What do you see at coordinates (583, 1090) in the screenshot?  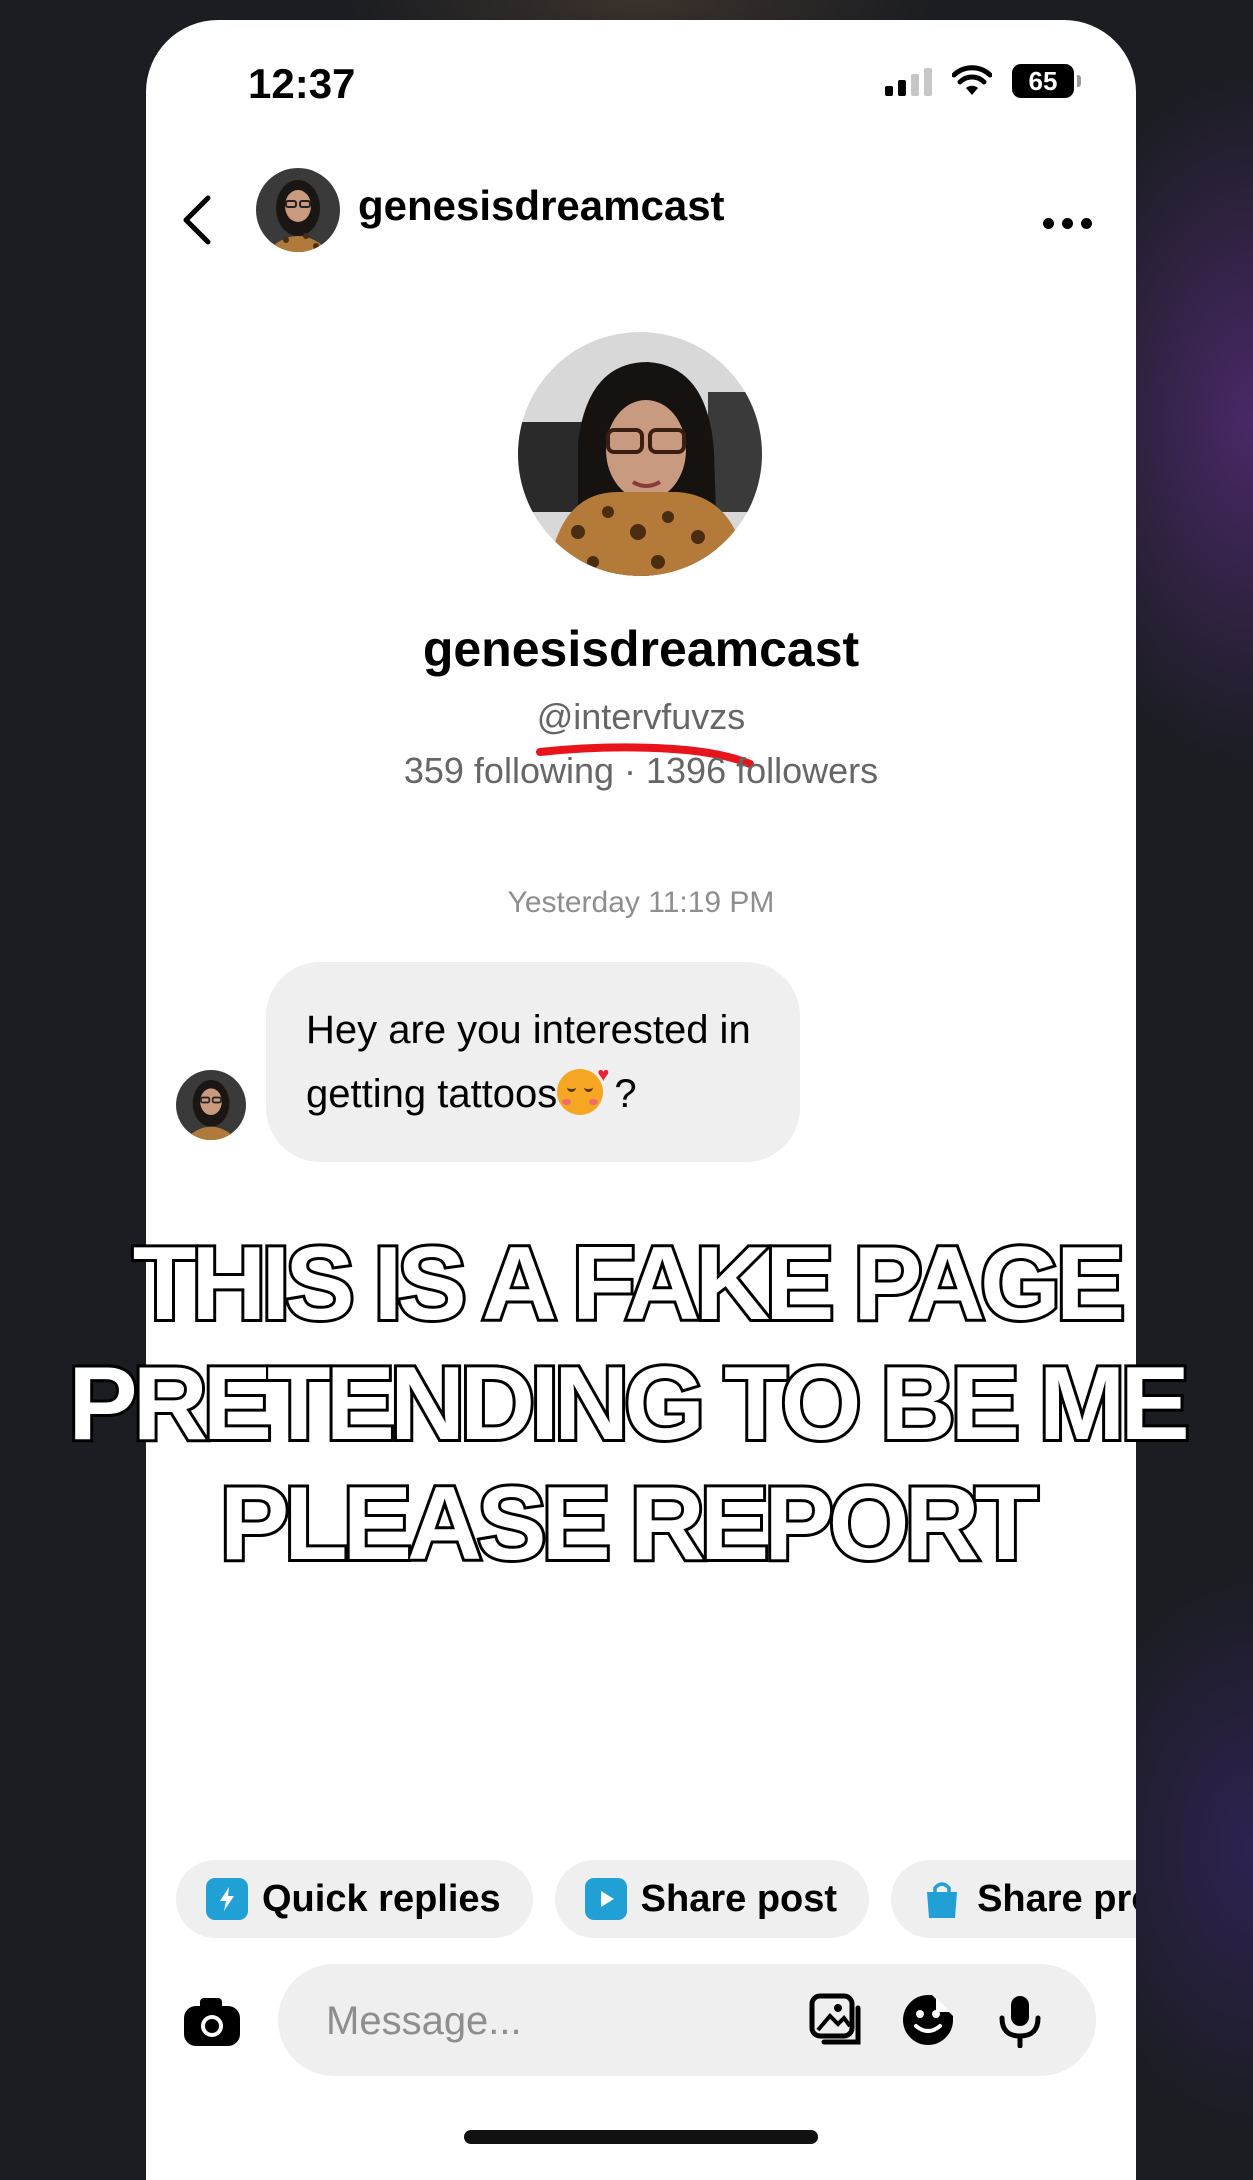 I see `smiling-face-with-hearts-icon: ♥` at bounding box center [583, 1090].